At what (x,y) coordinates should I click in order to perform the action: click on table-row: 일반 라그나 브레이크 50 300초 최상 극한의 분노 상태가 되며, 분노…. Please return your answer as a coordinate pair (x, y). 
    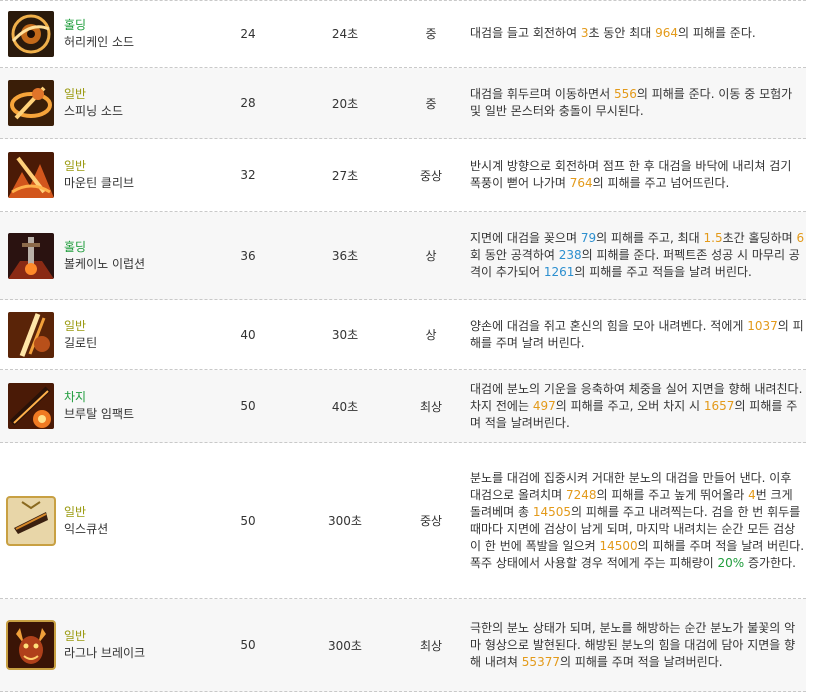
    Looking at the image, I should click on (403, 645).